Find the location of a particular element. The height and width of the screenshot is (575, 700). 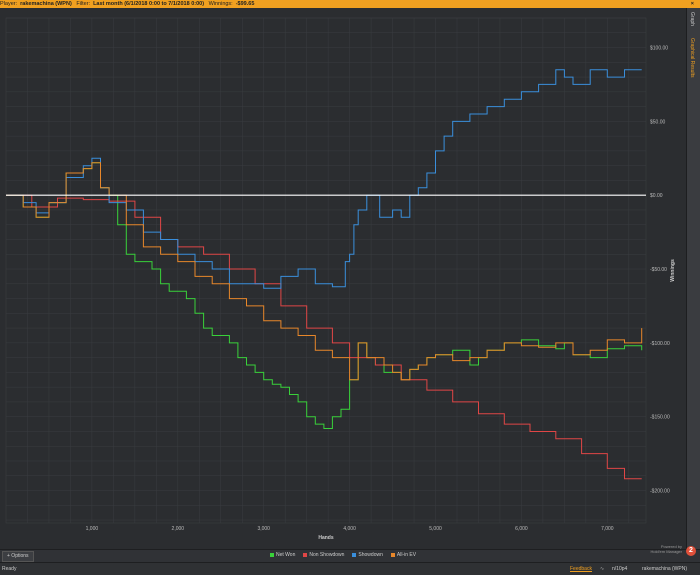

status-player: rakemachina (WPN) is located at coordinates (665, 569).